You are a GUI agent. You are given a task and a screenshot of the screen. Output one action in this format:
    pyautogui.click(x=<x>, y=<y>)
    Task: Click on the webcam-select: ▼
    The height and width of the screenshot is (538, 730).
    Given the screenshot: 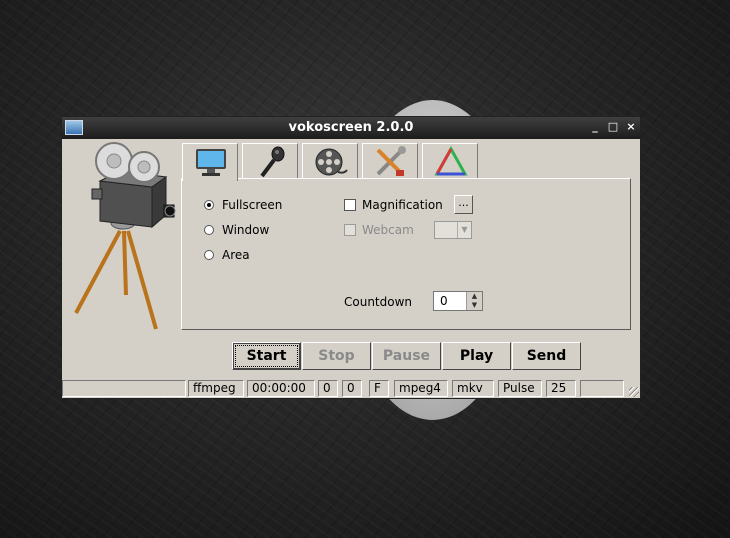 What is the action you would take?
    pyautogui.click(x=453, y=230)
    